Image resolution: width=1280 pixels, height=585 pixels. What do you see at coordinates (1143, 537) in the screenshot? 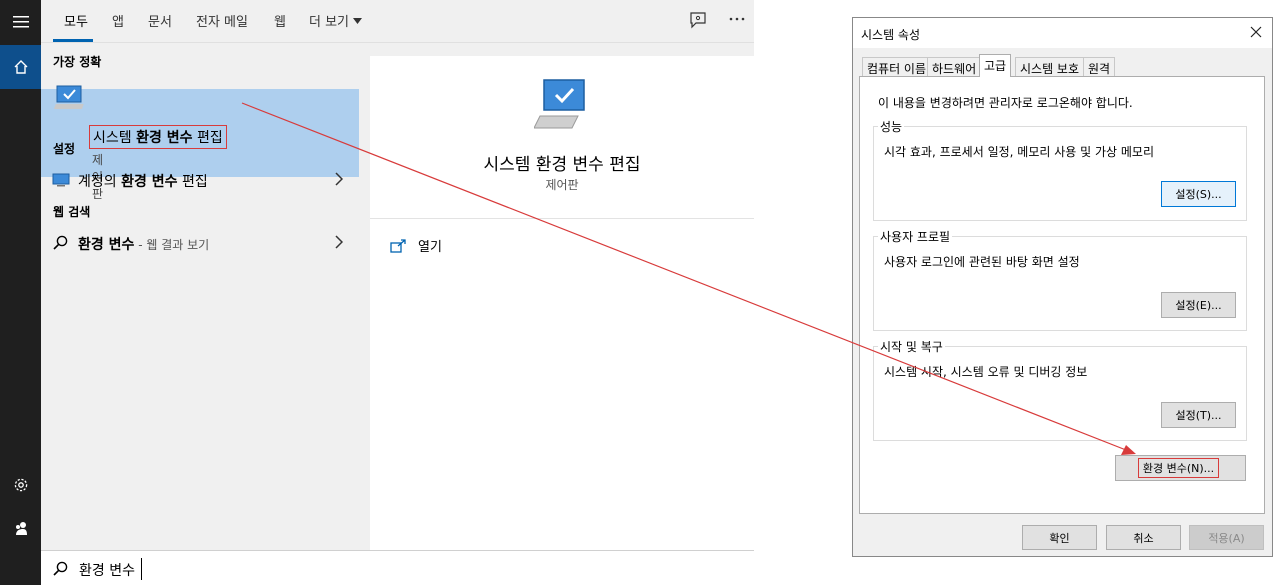
I see `cancel-button: 취소` at bounding box center [1143, 537].